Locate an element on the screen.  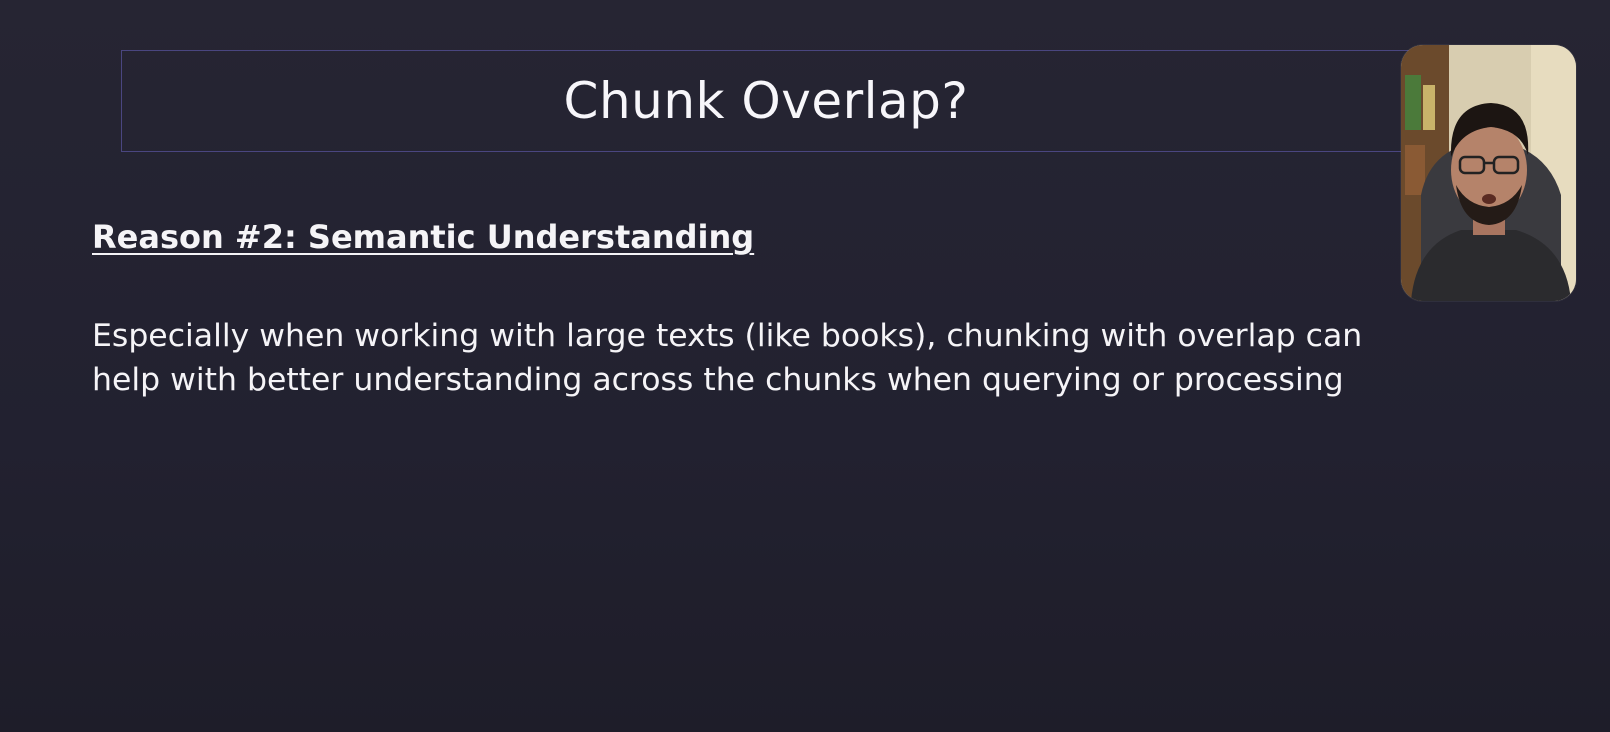
slide-title: Chunk Overlap? is located at coordinates (766, 101).